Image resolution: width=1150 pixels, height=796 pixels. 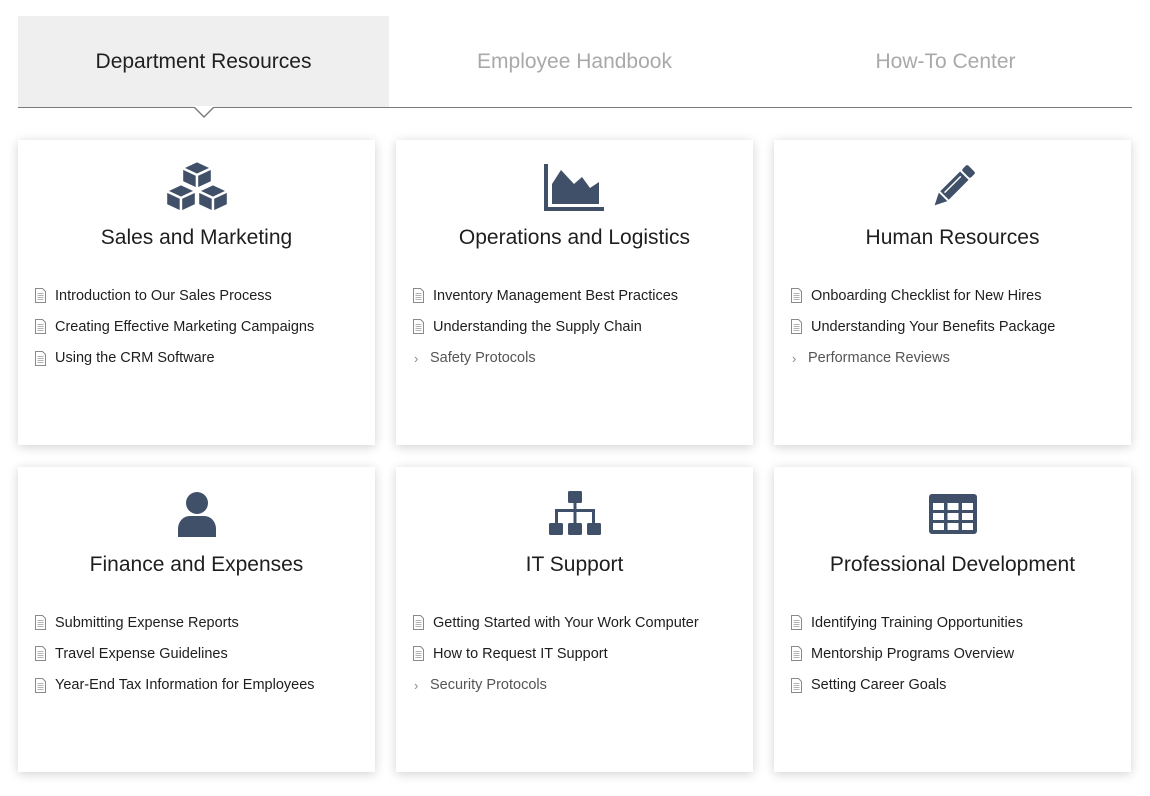 What do you see at coordinates (879, 358) in the screenshot?
I see `resource-label: Performance Reviews` at bounding box center [879, 358].